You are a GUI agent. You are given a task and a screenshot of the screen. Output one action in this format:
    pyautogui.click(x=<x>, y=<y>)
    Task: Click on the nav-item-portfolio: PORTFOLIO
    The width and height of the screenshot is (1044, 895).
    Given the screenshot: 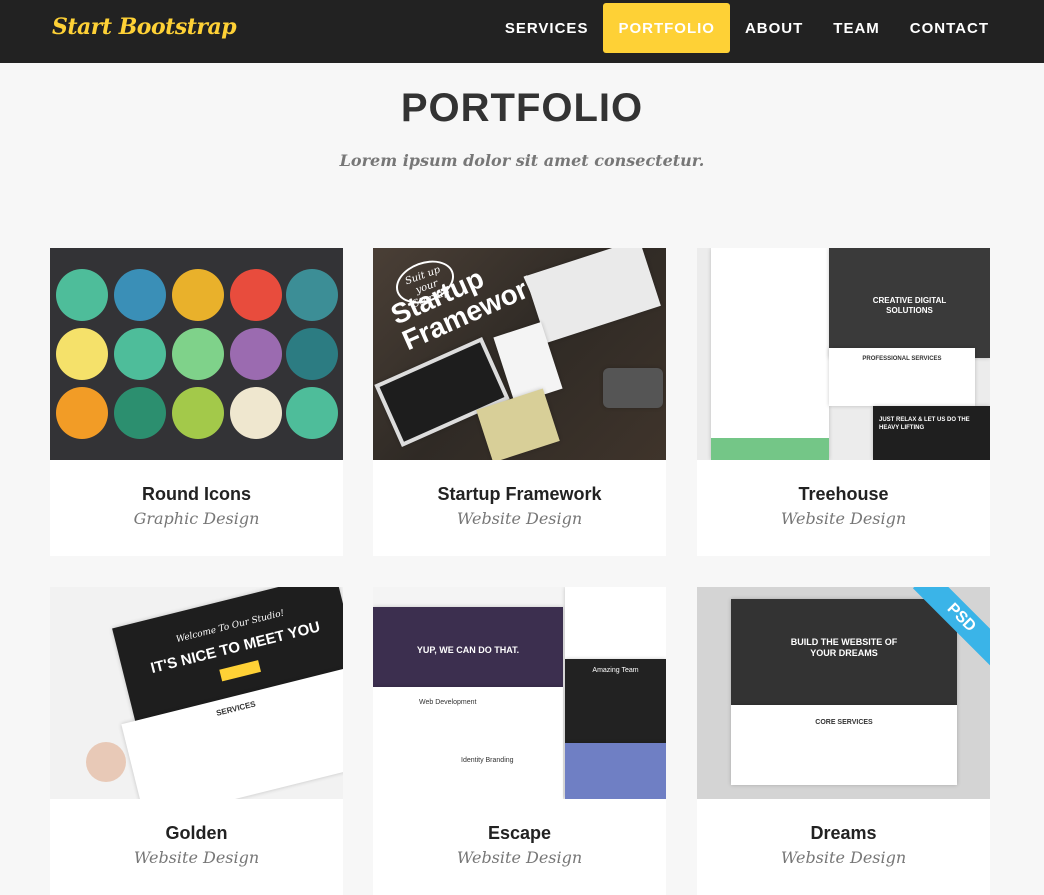 What is the action you would take?
    pyautogui.click(x=666, y=28)
    